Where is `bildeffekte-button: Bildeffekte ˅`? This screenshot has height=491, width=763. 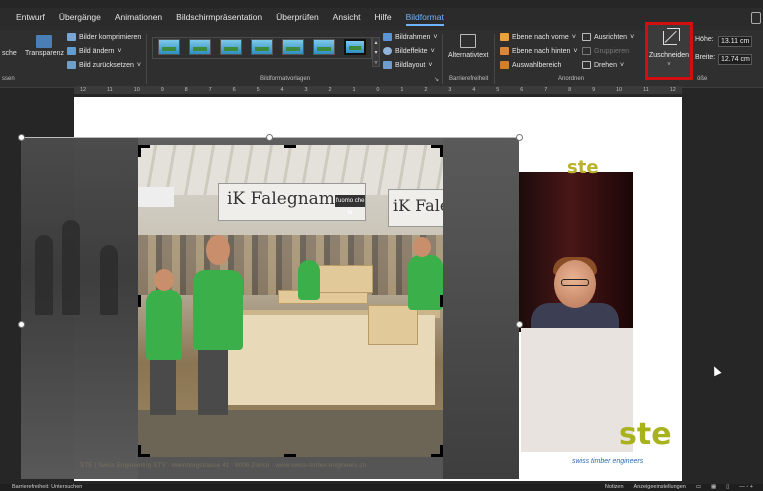
bildeffekte-button: Bildeffekte ˅ is located at coordinates (409, 51).